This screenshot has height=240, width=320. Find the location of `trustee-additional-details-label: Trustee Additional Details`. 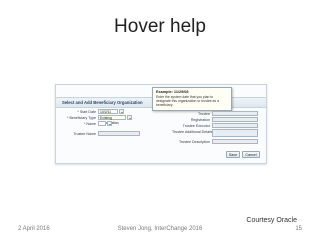

trustee-additional-details-label: Trustee Additional Details is located at coordinates (192, 132).